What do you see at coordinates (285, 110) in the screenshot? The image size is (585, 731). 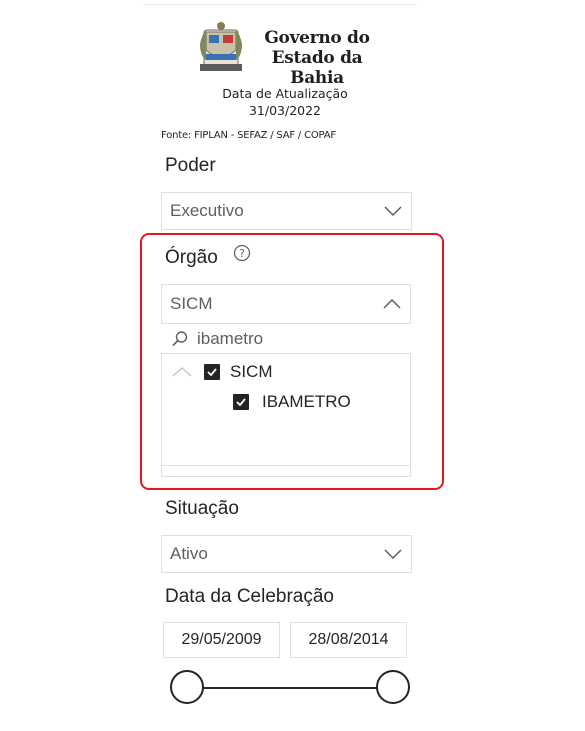 I see `update-date: 31/03/2022` at bounding box center [285, 110].